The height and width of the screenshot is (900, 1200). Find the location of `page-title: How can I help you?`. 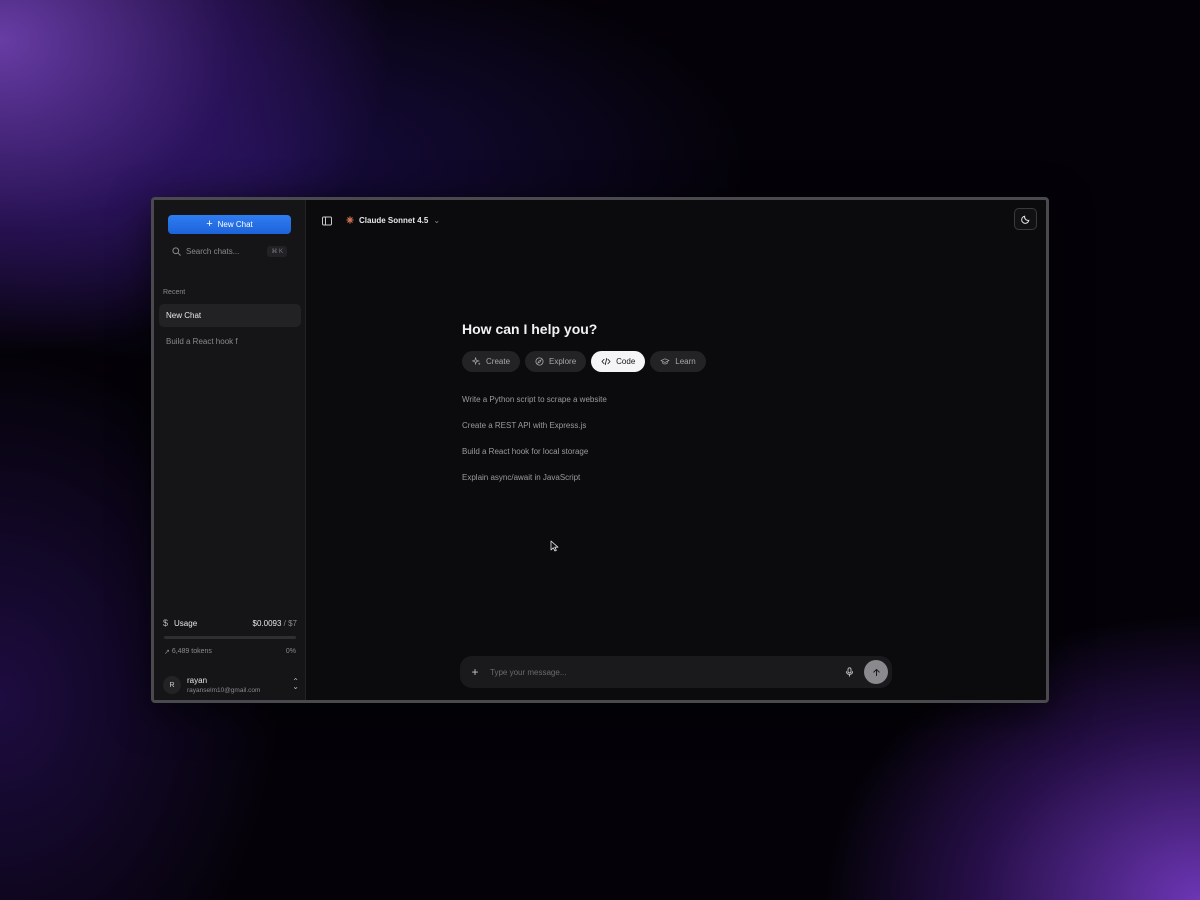

page-title: How can I help you? is located at coordinates (530, 329).